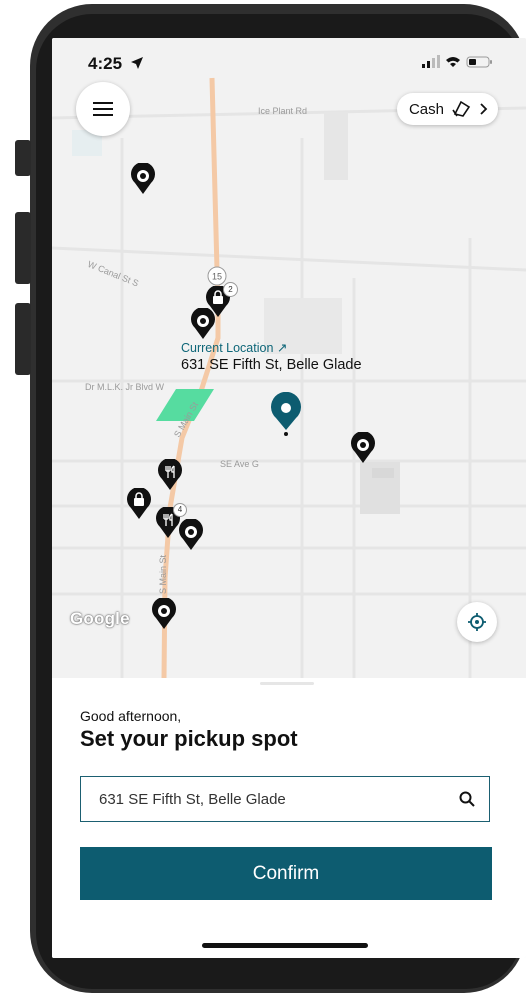 The height and width of the screenshot is (993, 526). Describe the element at coordinates (23, 158) in the screenshot. I see `mute-switch` at that location.